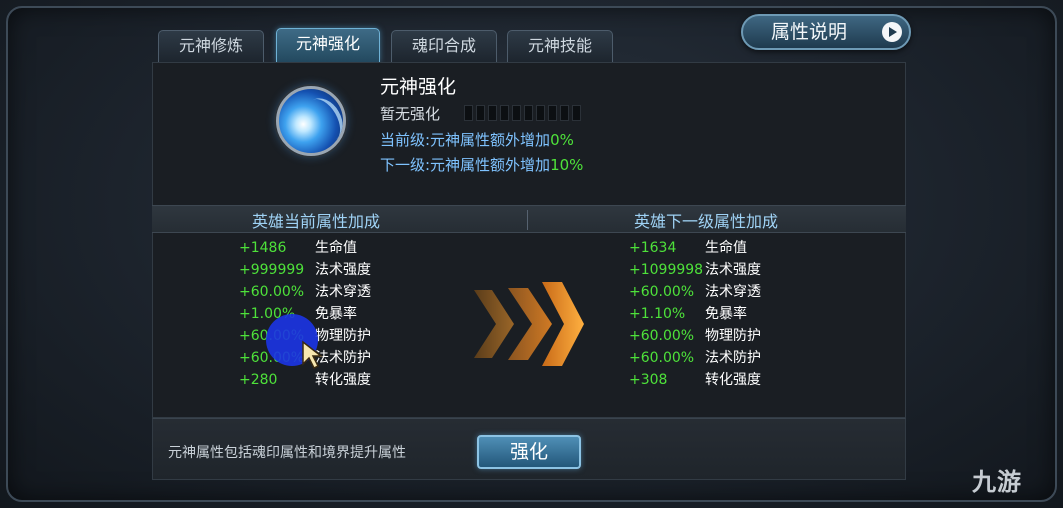 This screenshot has height=508, width=1063. I want to click on watermark-text: 九游, so click(997, 482).